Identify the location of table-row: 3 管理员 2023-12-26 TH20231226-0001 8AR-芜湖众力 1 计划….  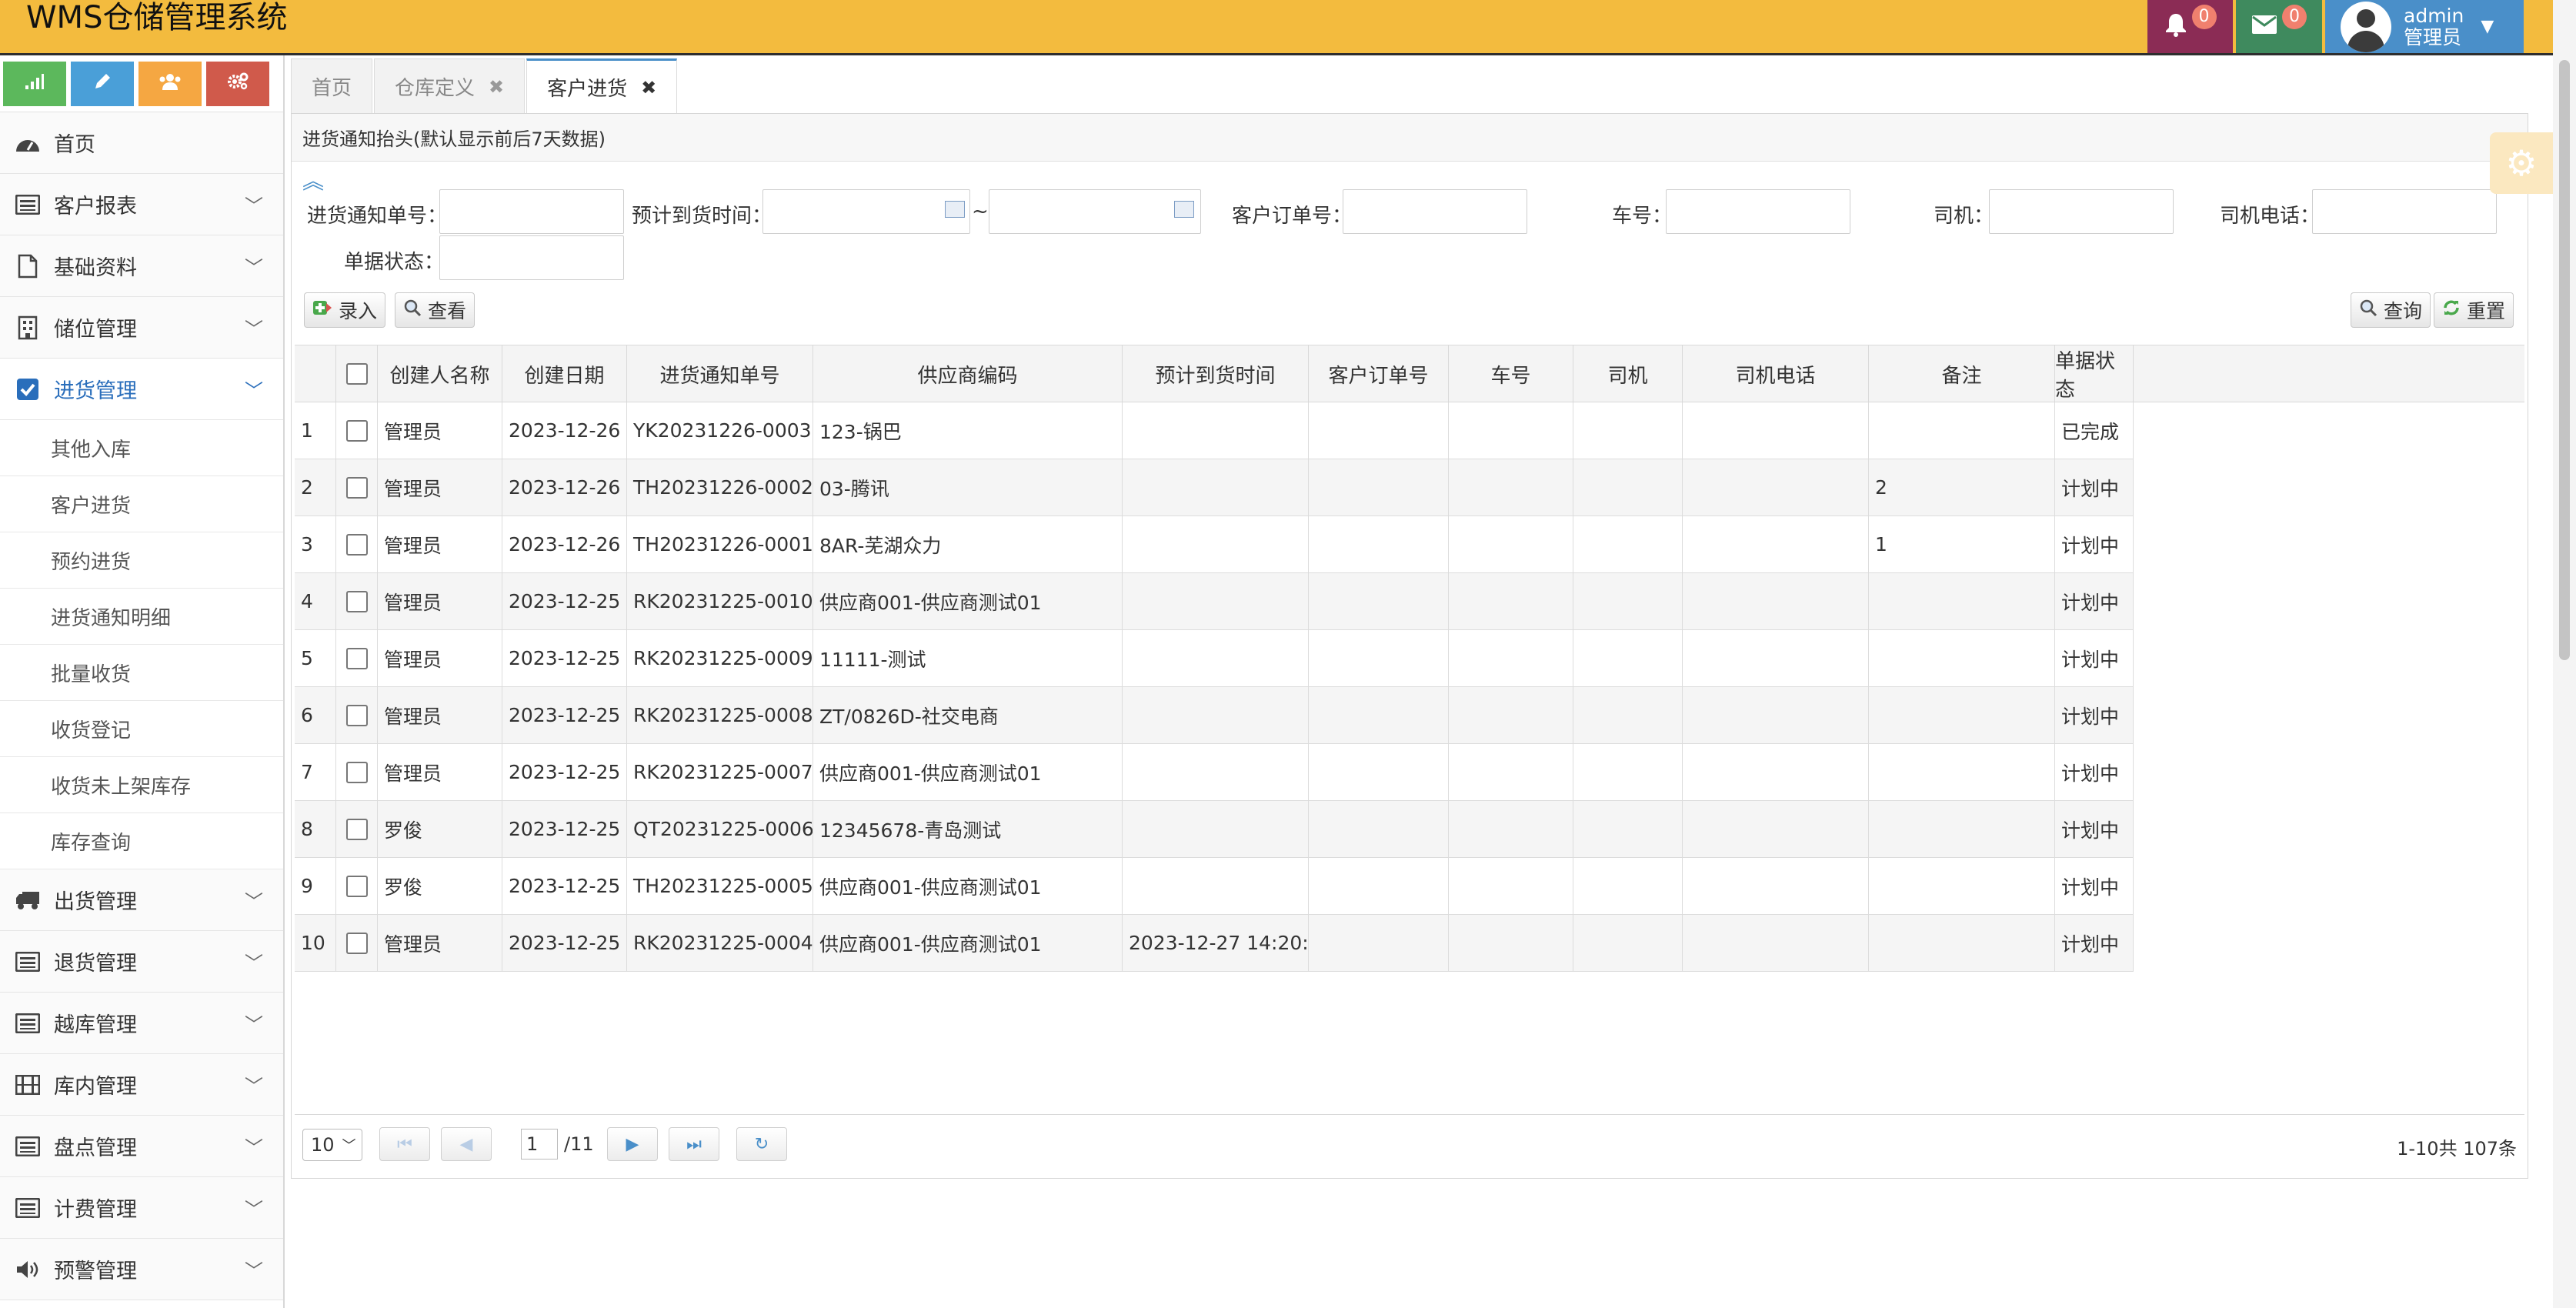
(1215, 544).